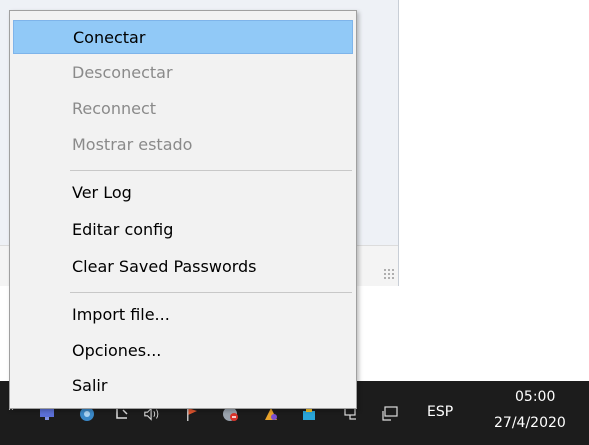  What do you see at coordinates (183, 193) in the screenshot?
I see `menu-item-ver-log: Ver Log` at bounding box center [183, 193].